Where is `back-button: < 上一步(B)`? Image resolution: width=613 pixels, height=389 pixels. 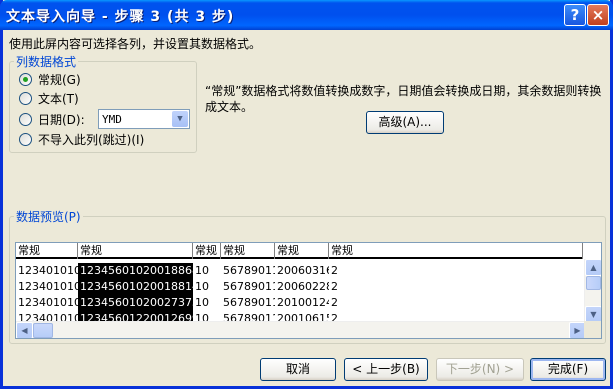
back-button: < 上一步(B) is located at coordinates (386, 369).